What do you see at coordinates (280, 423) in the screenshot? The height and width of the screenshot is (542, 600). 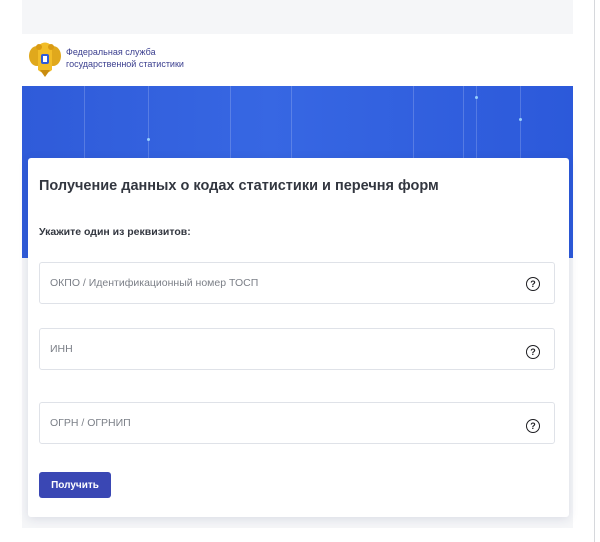 I see `ogrn-input` at bounding box center [280, 423].